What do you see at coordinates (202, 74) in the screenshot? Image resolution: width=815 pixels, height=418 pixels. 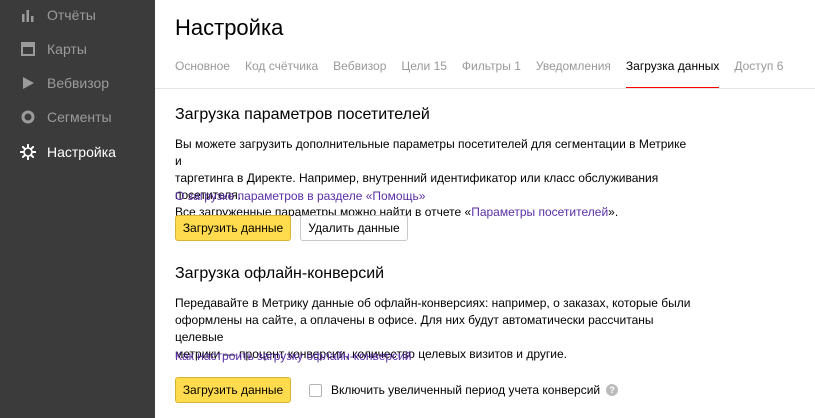 I see `tab-general: Основное` at bounding box center [202, 74].